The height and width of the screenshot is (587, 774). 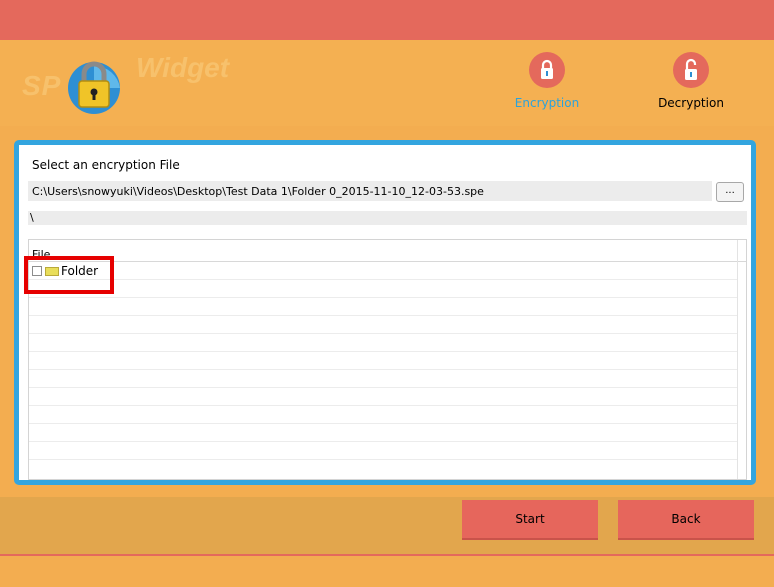 I want to click on file-path-field, so click(x=370, y=191).